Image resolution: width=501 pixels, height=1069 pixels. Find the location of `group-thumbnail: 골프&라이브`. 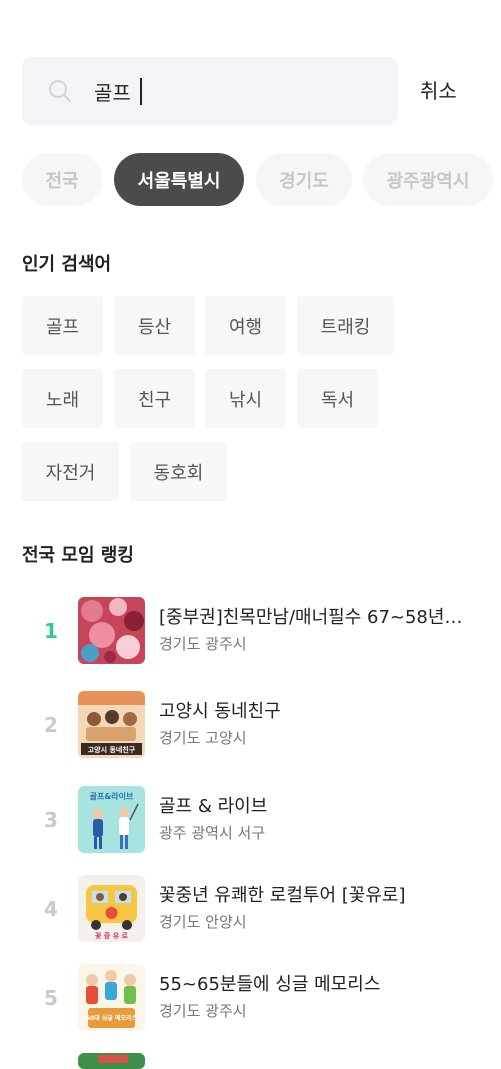

group-thumbnail: 골프&라이브 is located at coordinates (111, 819).